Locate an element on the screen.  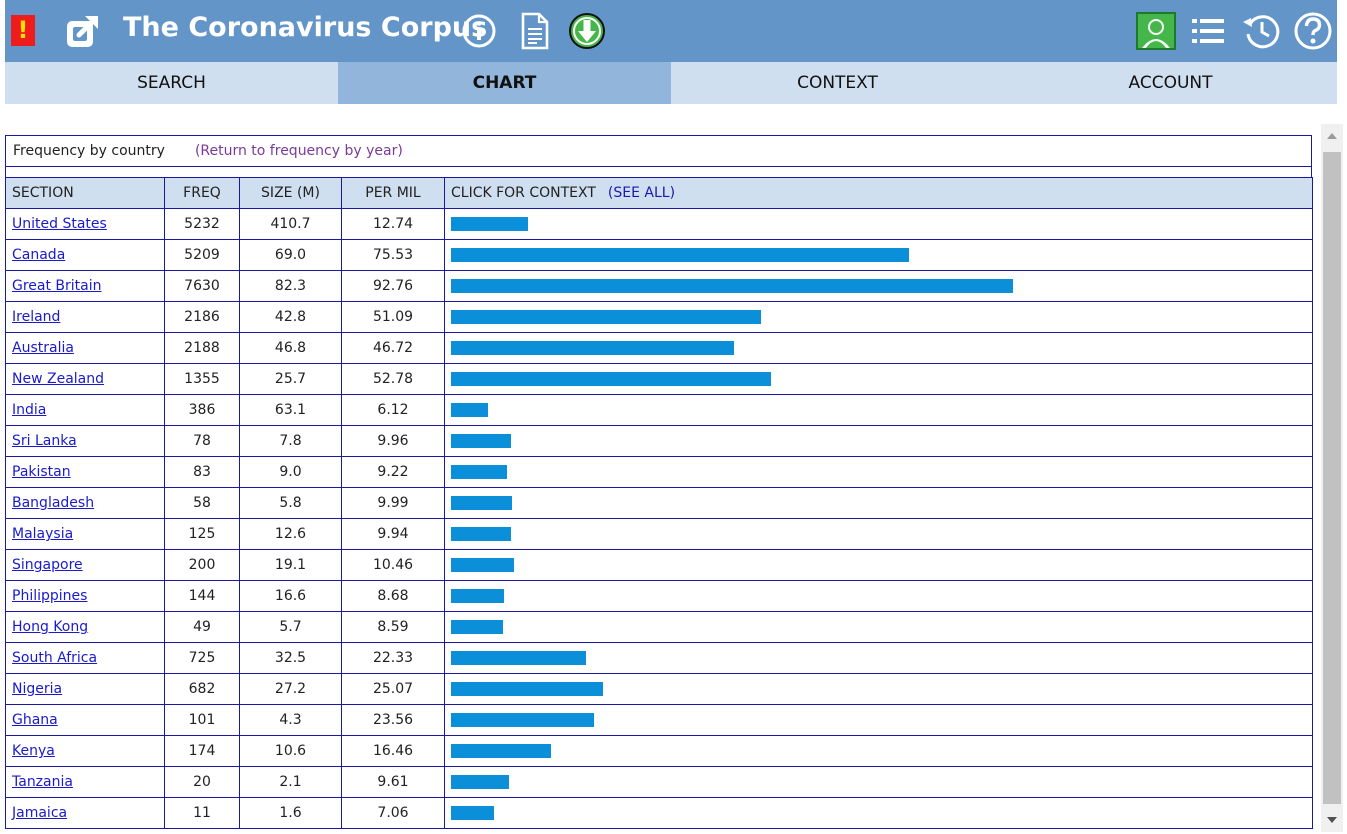
user-icon is located at coordinates (1156, 31).